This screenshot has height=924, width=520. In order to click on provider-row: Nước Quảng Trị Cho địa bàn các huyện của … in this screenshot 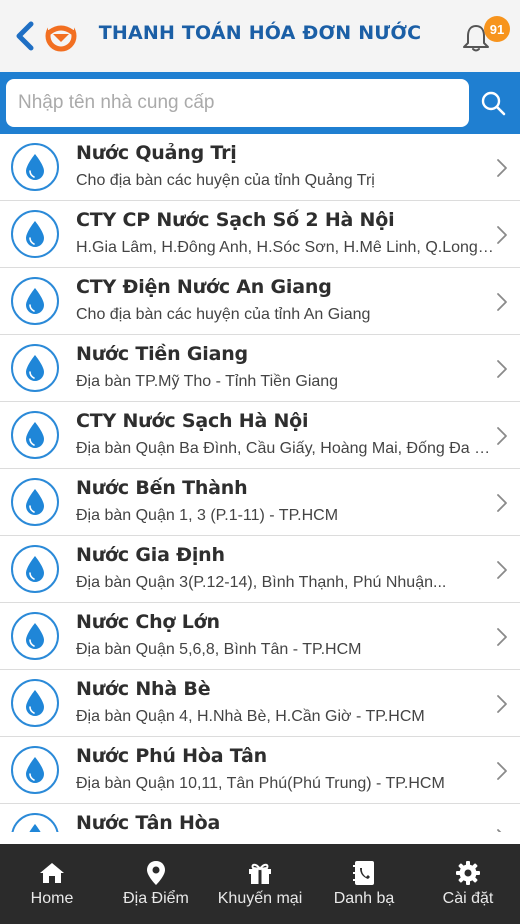, I will do `click(260, 167)`.